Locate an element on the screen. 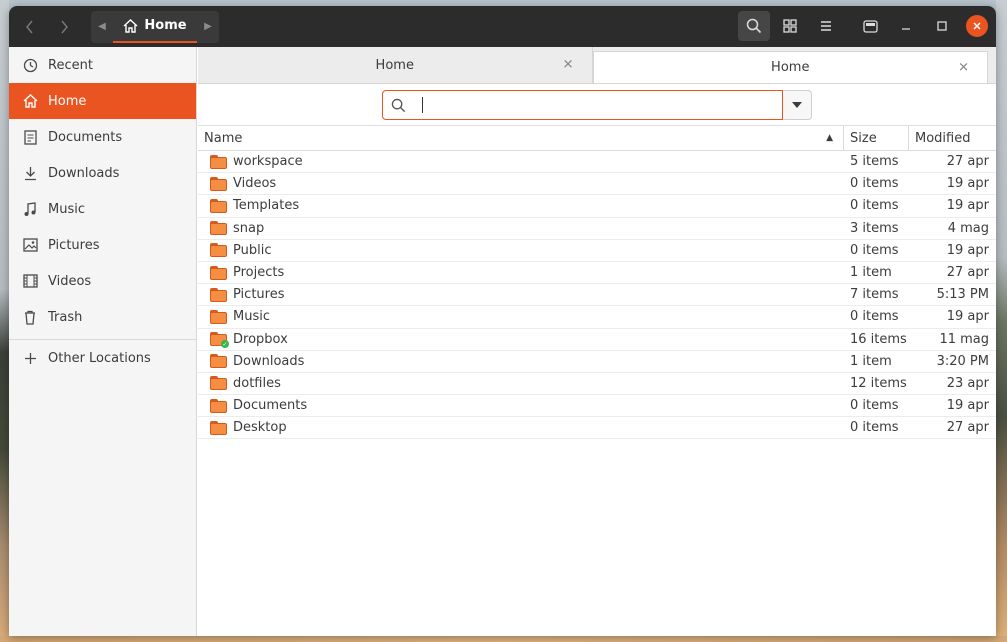 Image resolution: width=1007 pixels, height=642 pixels. file-modified: 3:20 PM is located at coordinates (962, 361).